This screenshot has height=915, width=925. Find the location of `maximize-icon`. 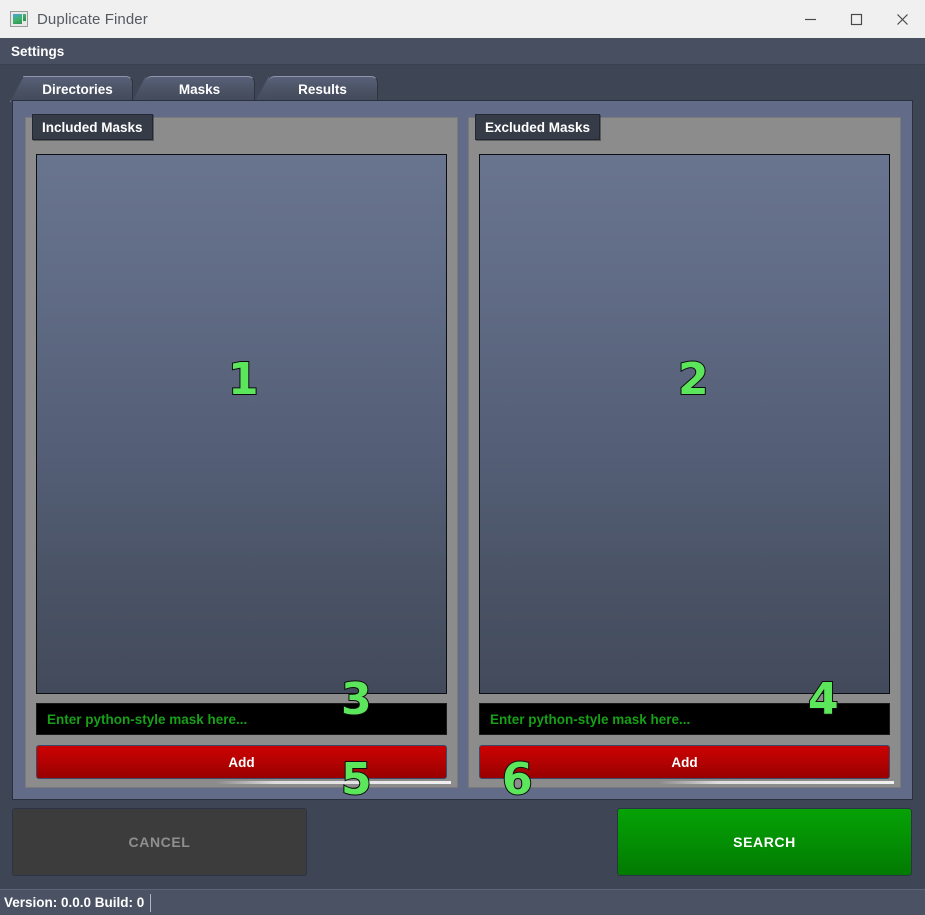

maximize-icon is located at coordinates (856, 19).